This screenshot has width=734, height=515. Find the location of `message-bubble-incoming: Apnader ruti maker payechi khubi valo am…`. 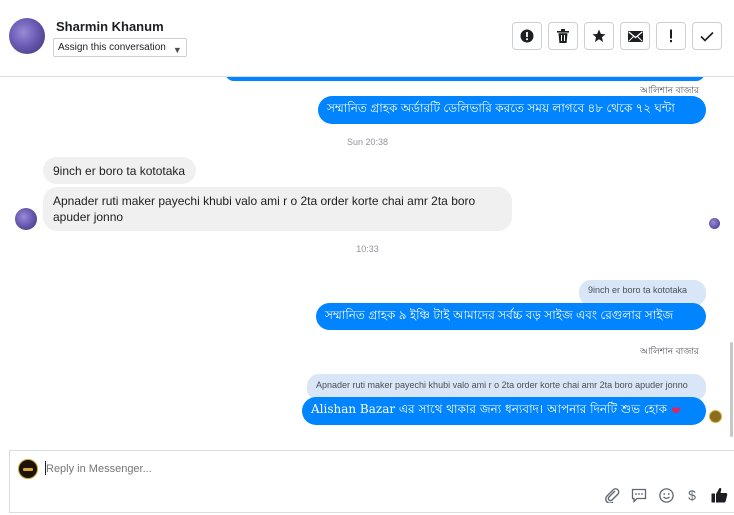

message-bubble-incoming: Apnader ruti maker payechi khubi valo am… is located at coordinates (277, 209).